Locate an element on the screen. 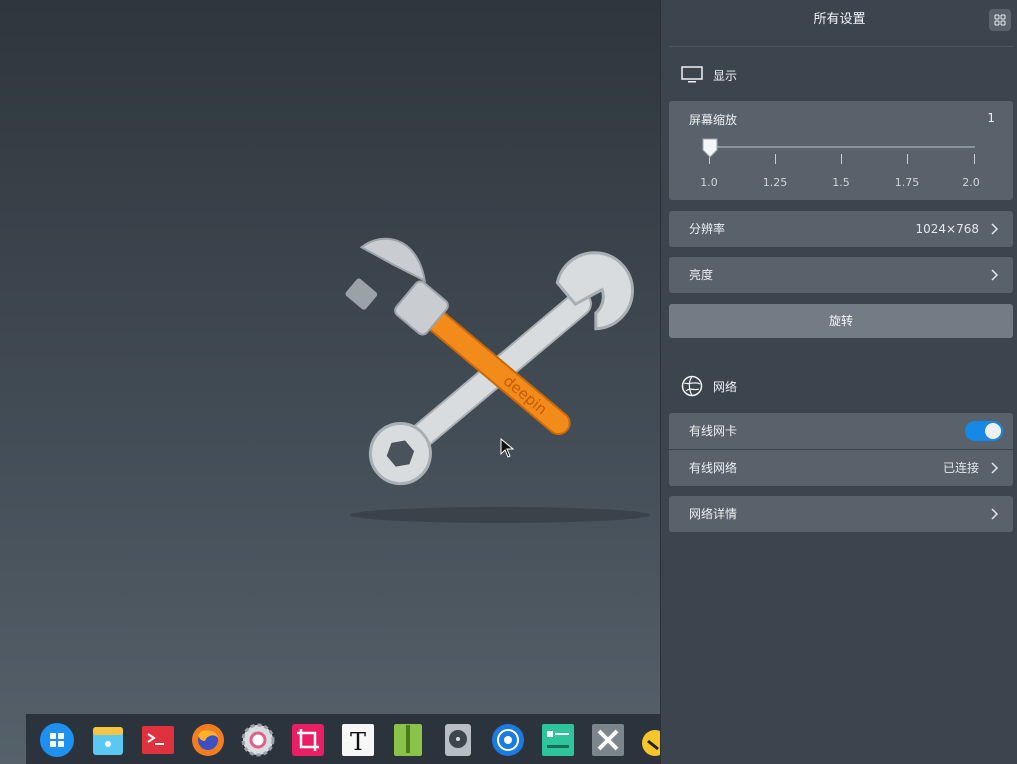 The height and width of the screenshot is (764, 1017). scale-slider-handle is located at coordinates (710, 148).